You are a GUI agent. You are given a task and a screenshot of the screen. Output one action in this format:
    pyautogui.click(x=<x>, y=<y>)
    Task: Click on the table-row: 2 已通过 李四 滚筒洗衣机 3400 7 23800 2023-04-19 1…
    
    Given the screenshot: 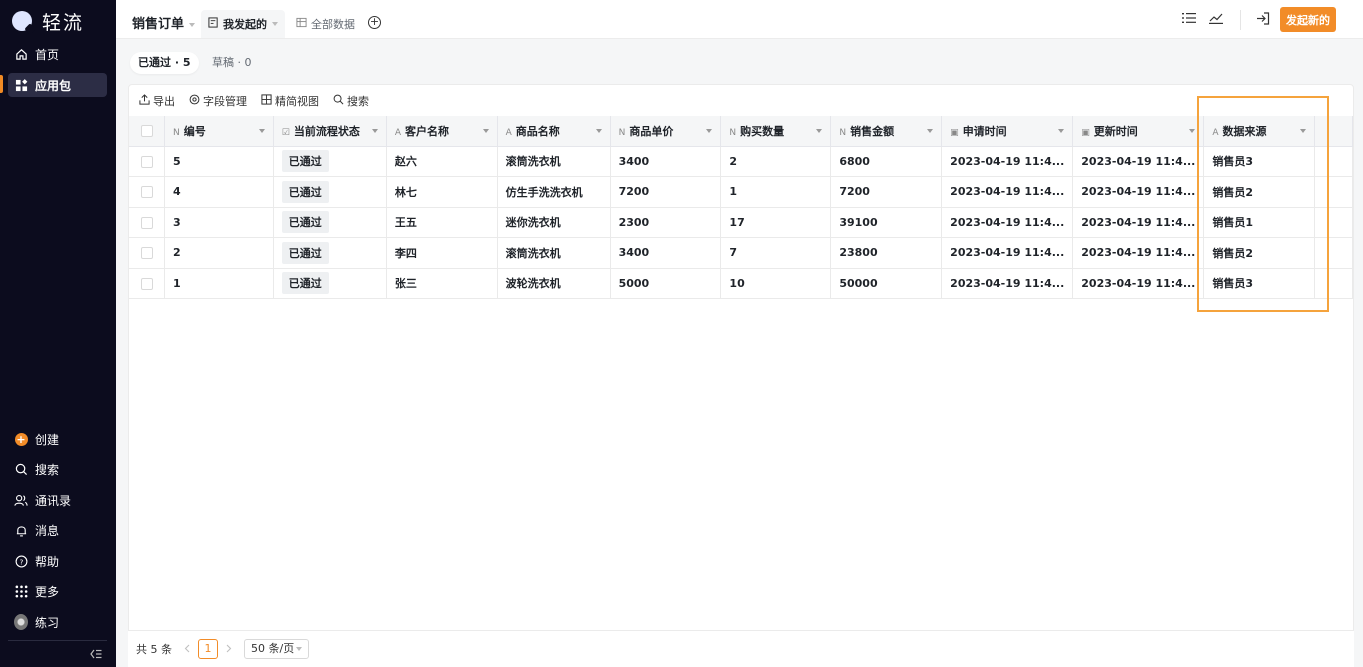 What is the action you would take?
    pyautogui.click(x=741, y=253)
    